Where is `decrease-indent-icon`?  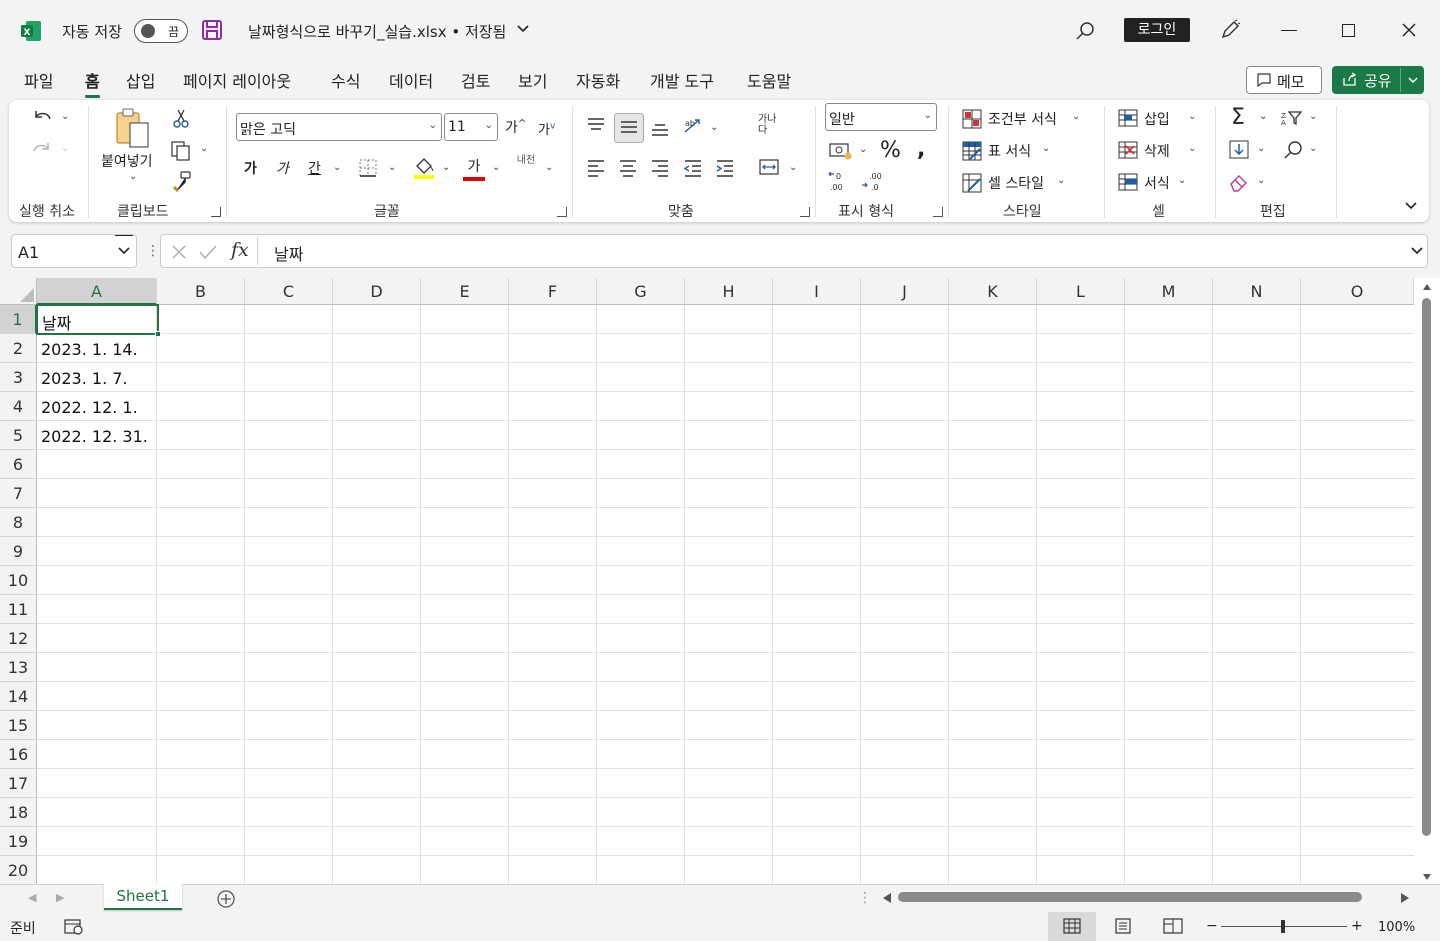
decrease-indent-icon is located at coordinates (693, 168).